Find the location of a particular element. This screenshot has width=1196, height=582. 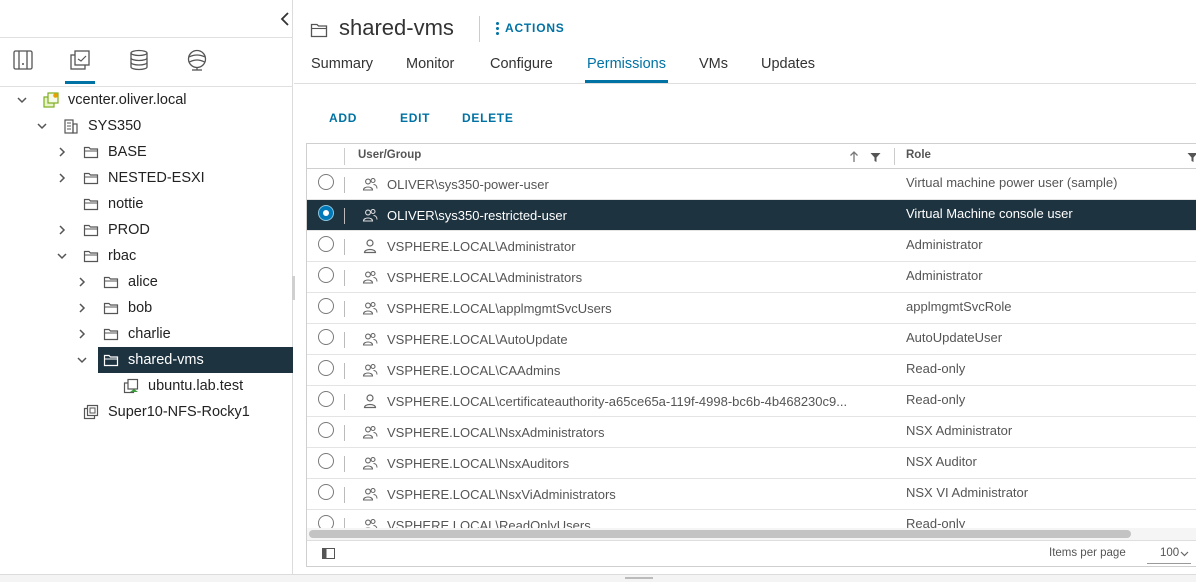

tree-node-vcenter: vcenter.oliver.local is located at coordinates (146, 100).